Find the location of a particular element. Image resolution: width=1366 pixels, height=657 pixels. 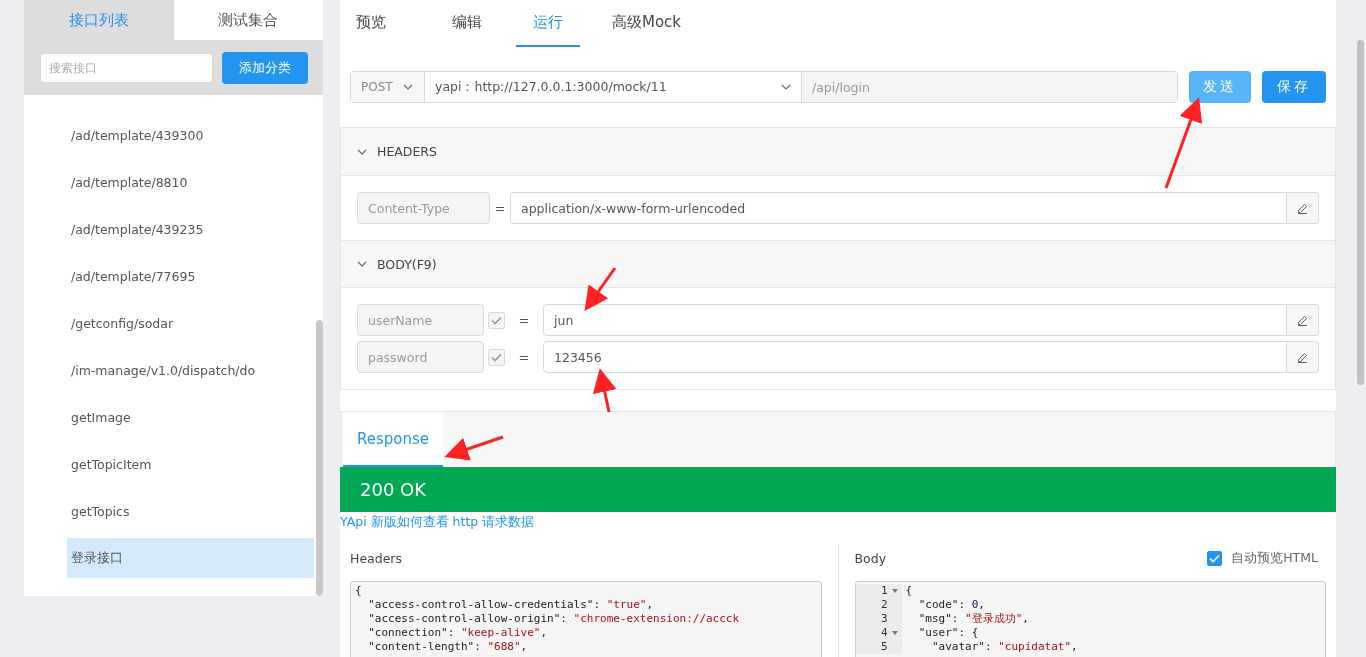

body-label: Body is located at coordinates (870, 558).